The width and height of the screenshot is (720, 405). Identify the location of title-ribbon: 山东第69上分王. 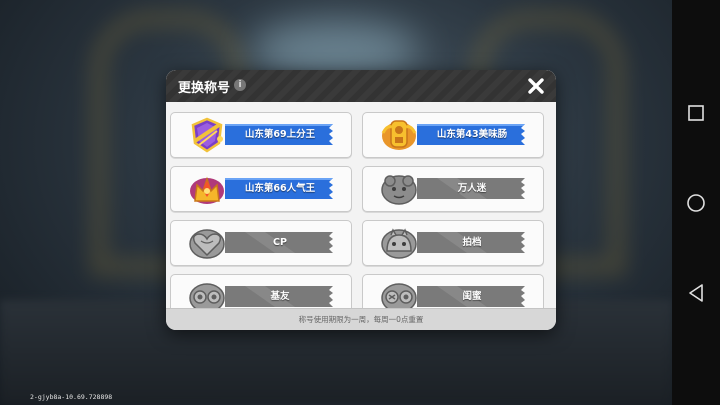
(282, 134).